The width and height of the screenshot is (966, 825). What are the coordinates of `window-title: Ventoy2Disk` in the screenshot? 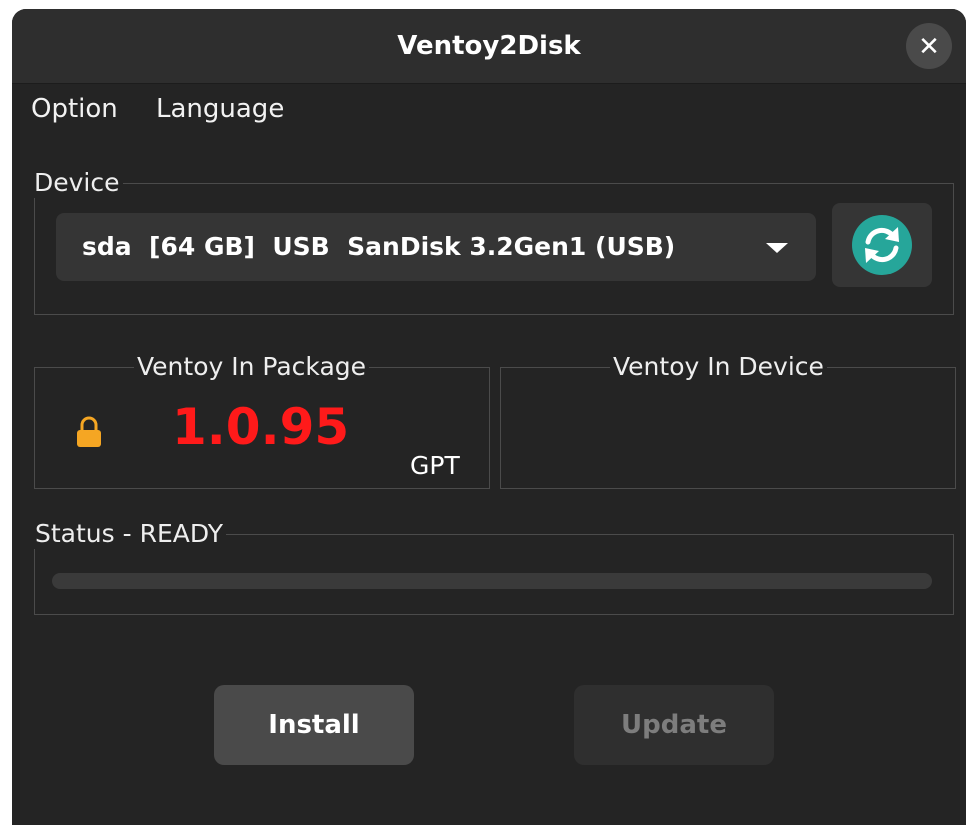 It's located at (489, 46).